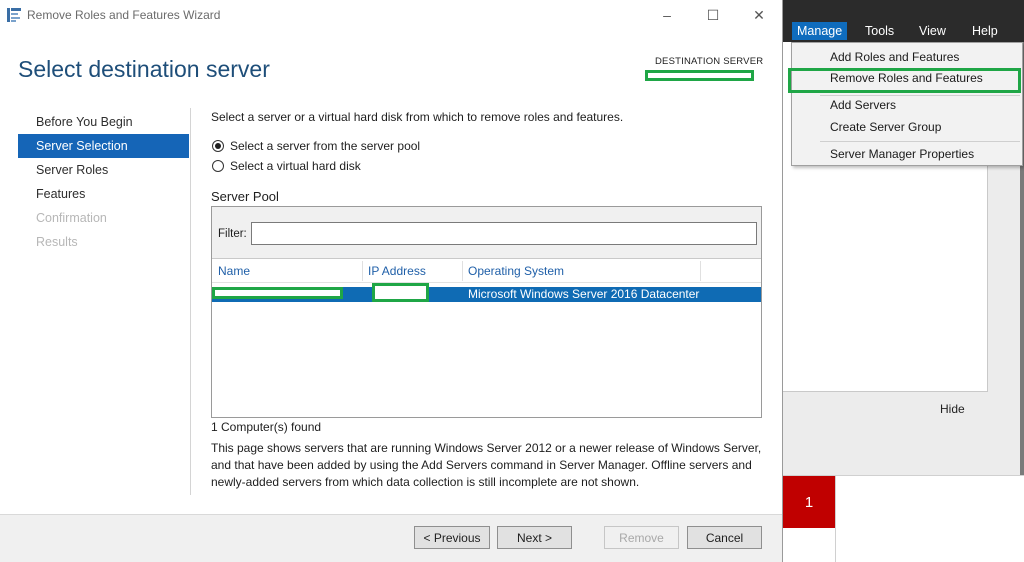  What do you see at coordinates (14, 15) in the screenshot?
I see `wizard-app-icon` at bounding box center [14, 15].